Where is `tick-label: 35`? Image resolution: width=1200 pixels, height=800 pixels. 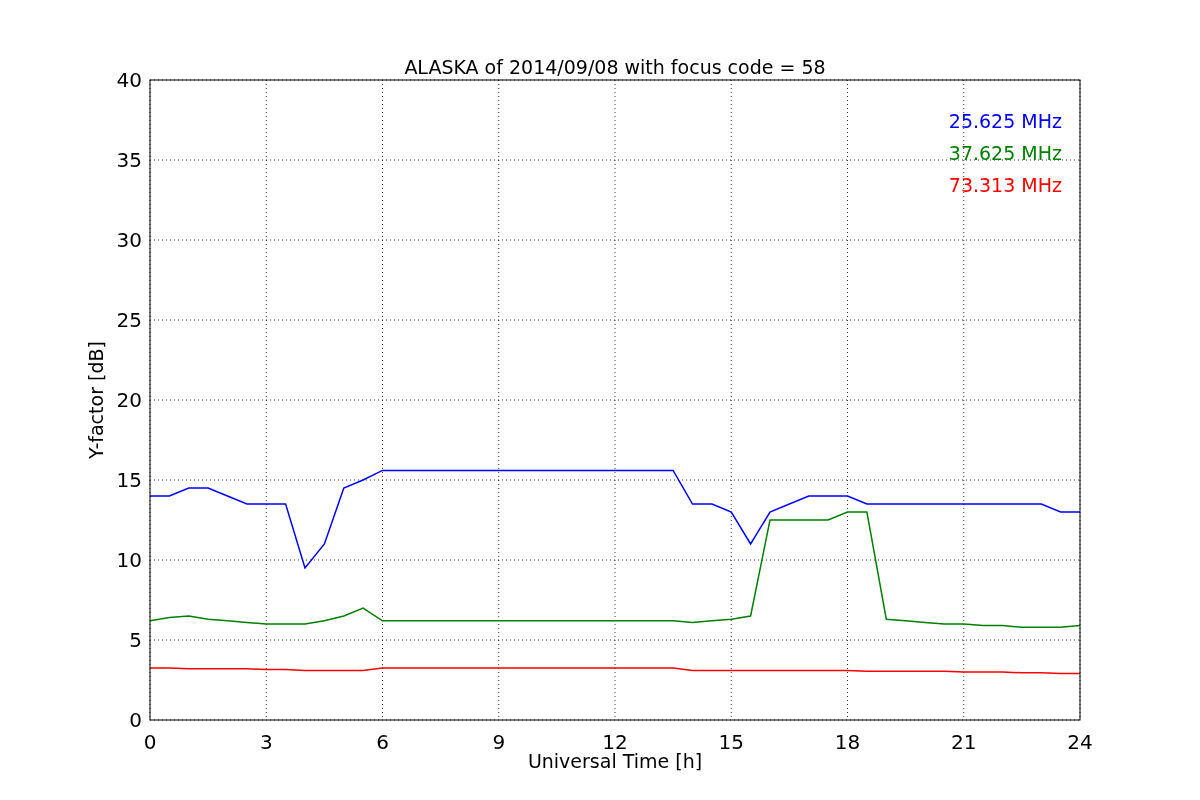 tick-label: 35 is located at coordinates (129, 160).